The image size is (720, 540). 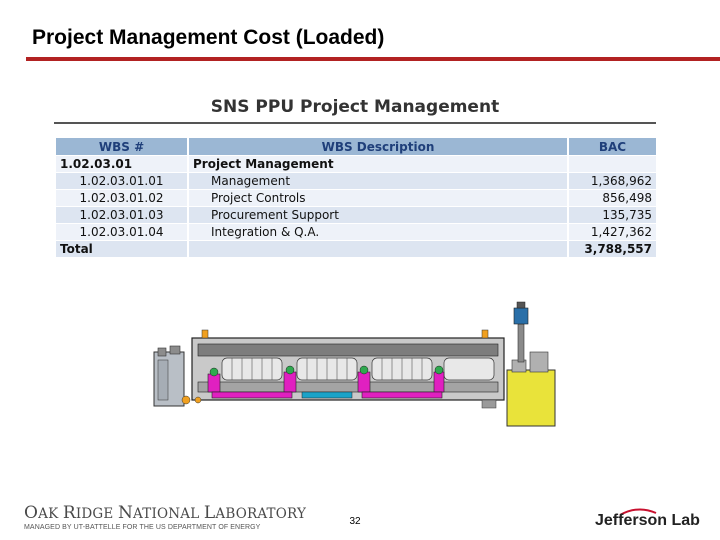 What do you see at coordinates (612, 181) in the screenshot?
I see `bac-cell: 1,368,962` at bounding box center [612, 181].